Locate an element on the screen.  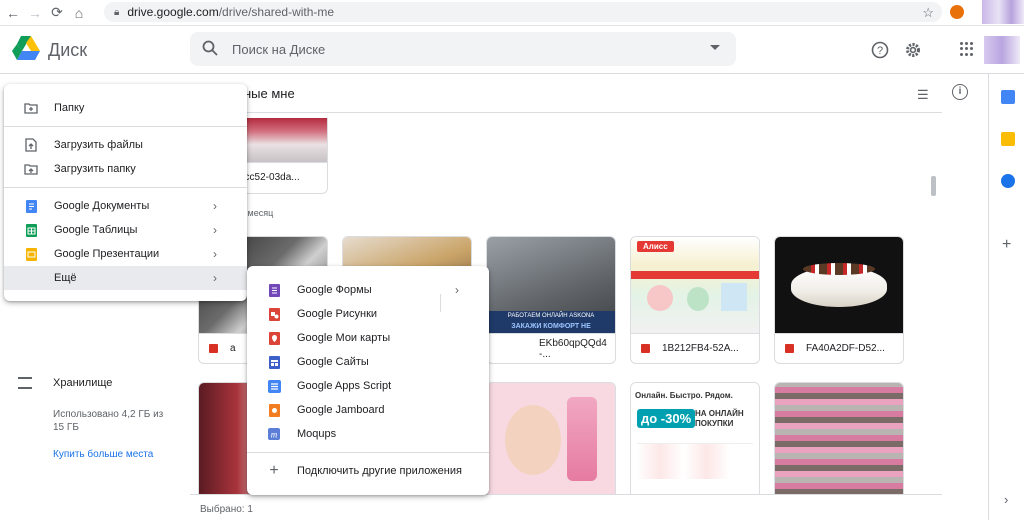
apps-grid-icon is located at coordinates (967, 49).